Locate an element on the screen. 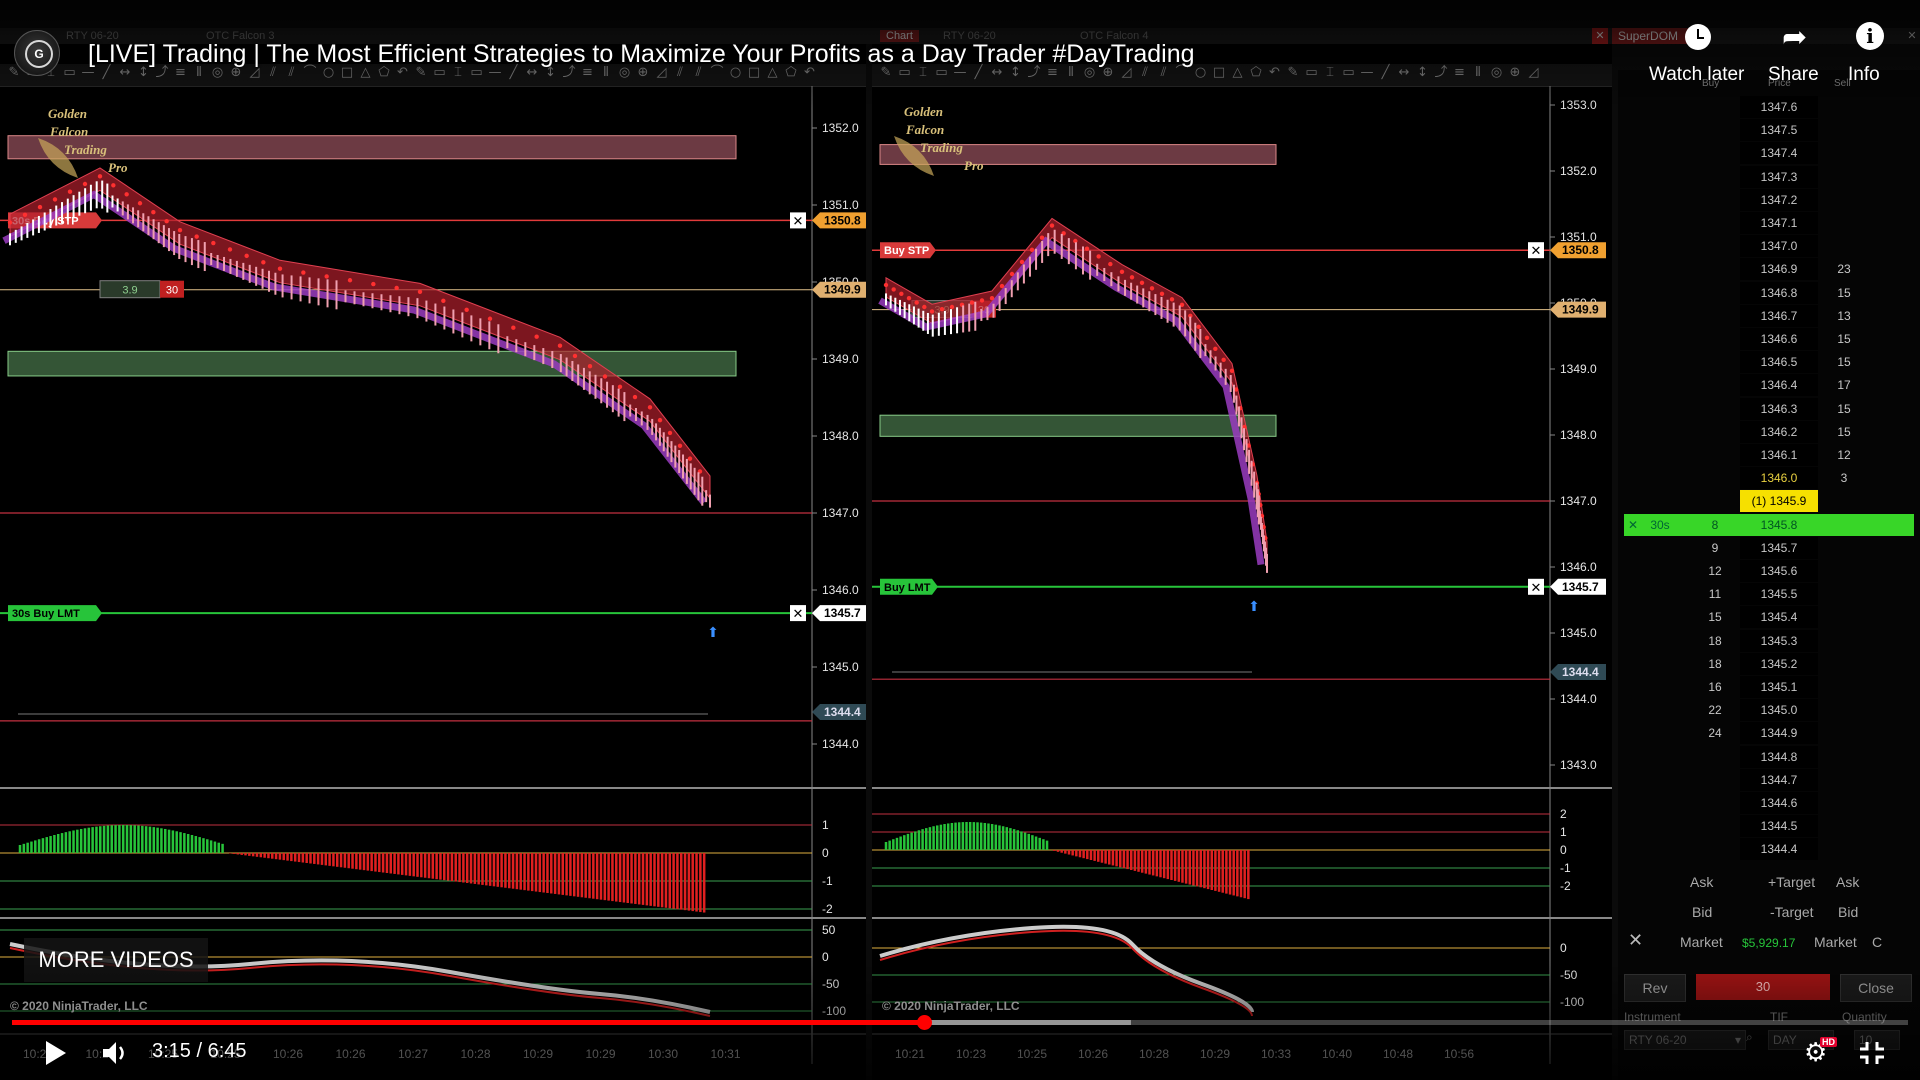 Image resolution: width=1920 pixels, height=1080 pixels. dom-price-row: 1344.8 is located at coordinates (1769, 756).